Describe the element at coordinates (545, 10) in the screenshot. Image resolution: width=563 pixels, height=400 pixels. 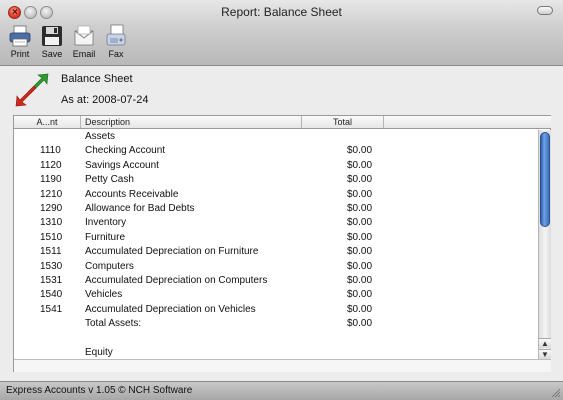
I see `toolbar-toggle-button` at that location.